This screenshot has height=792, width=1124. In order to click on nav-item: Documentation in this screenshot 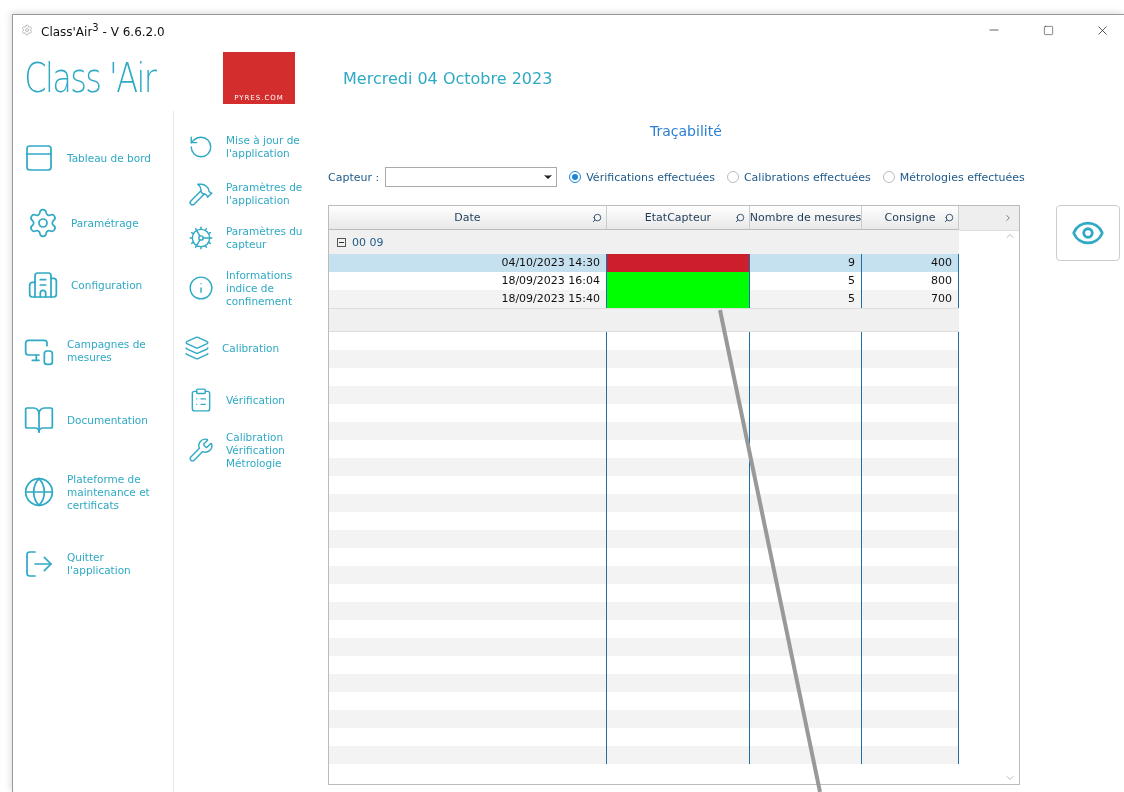, I will do `click(93, 420)`.